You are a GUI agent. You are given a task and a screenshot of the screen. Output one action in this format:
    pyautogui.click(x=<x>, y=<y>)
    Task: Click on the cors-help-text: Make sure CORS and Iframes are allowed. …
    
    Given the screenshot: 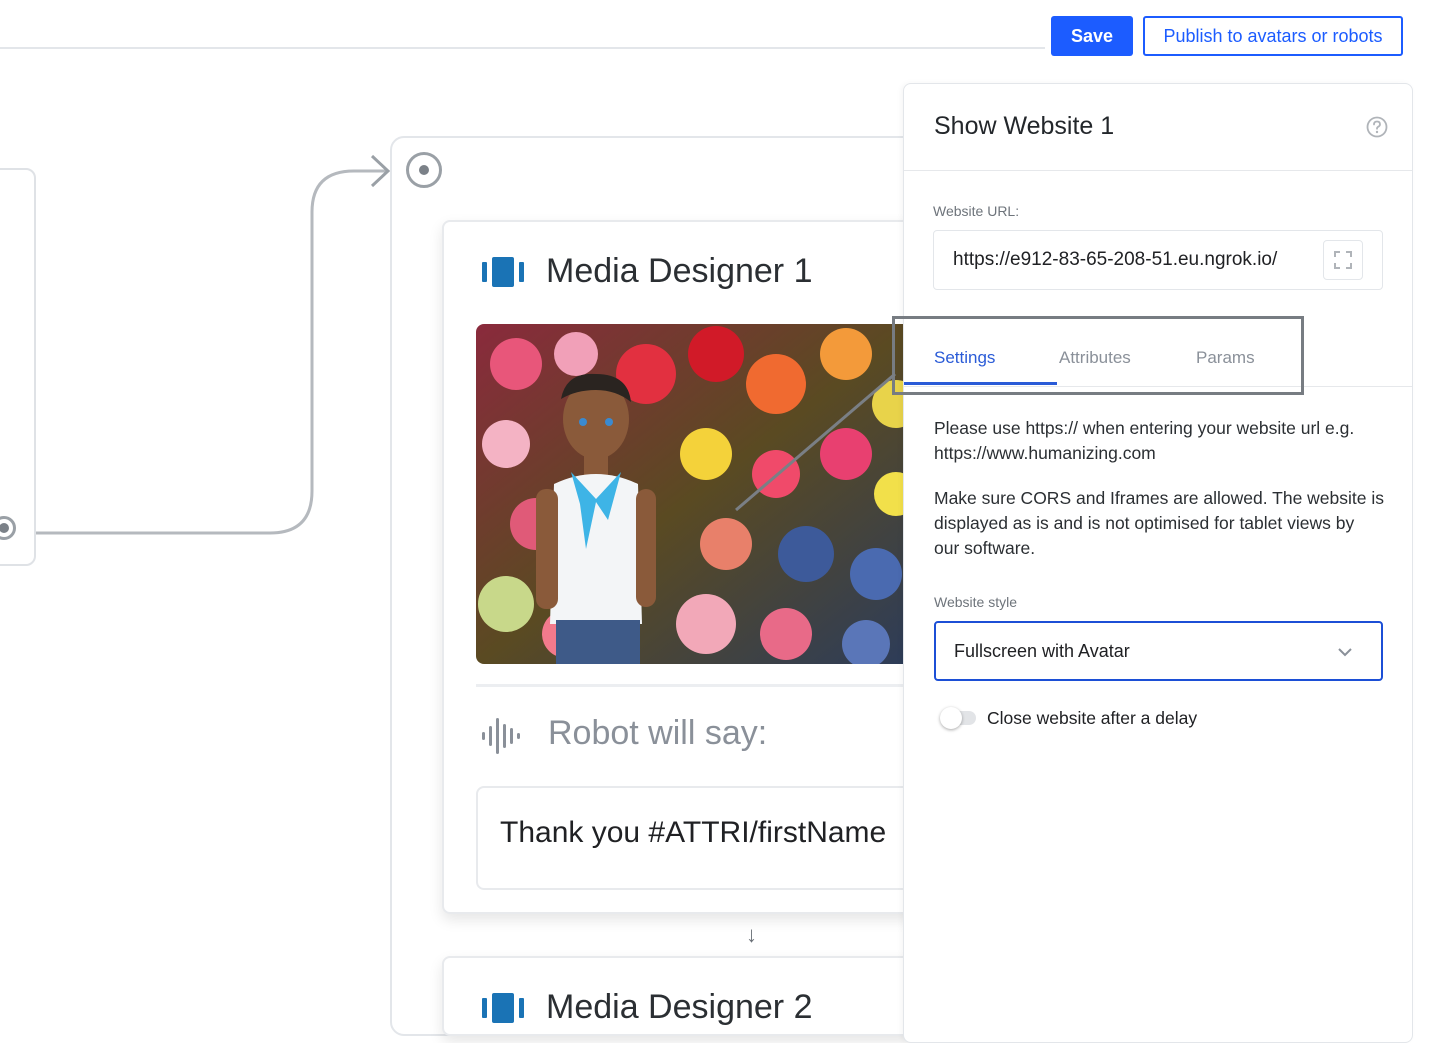 What is the action you would take?
    pyautogui.click(x=1159, y=523)
    